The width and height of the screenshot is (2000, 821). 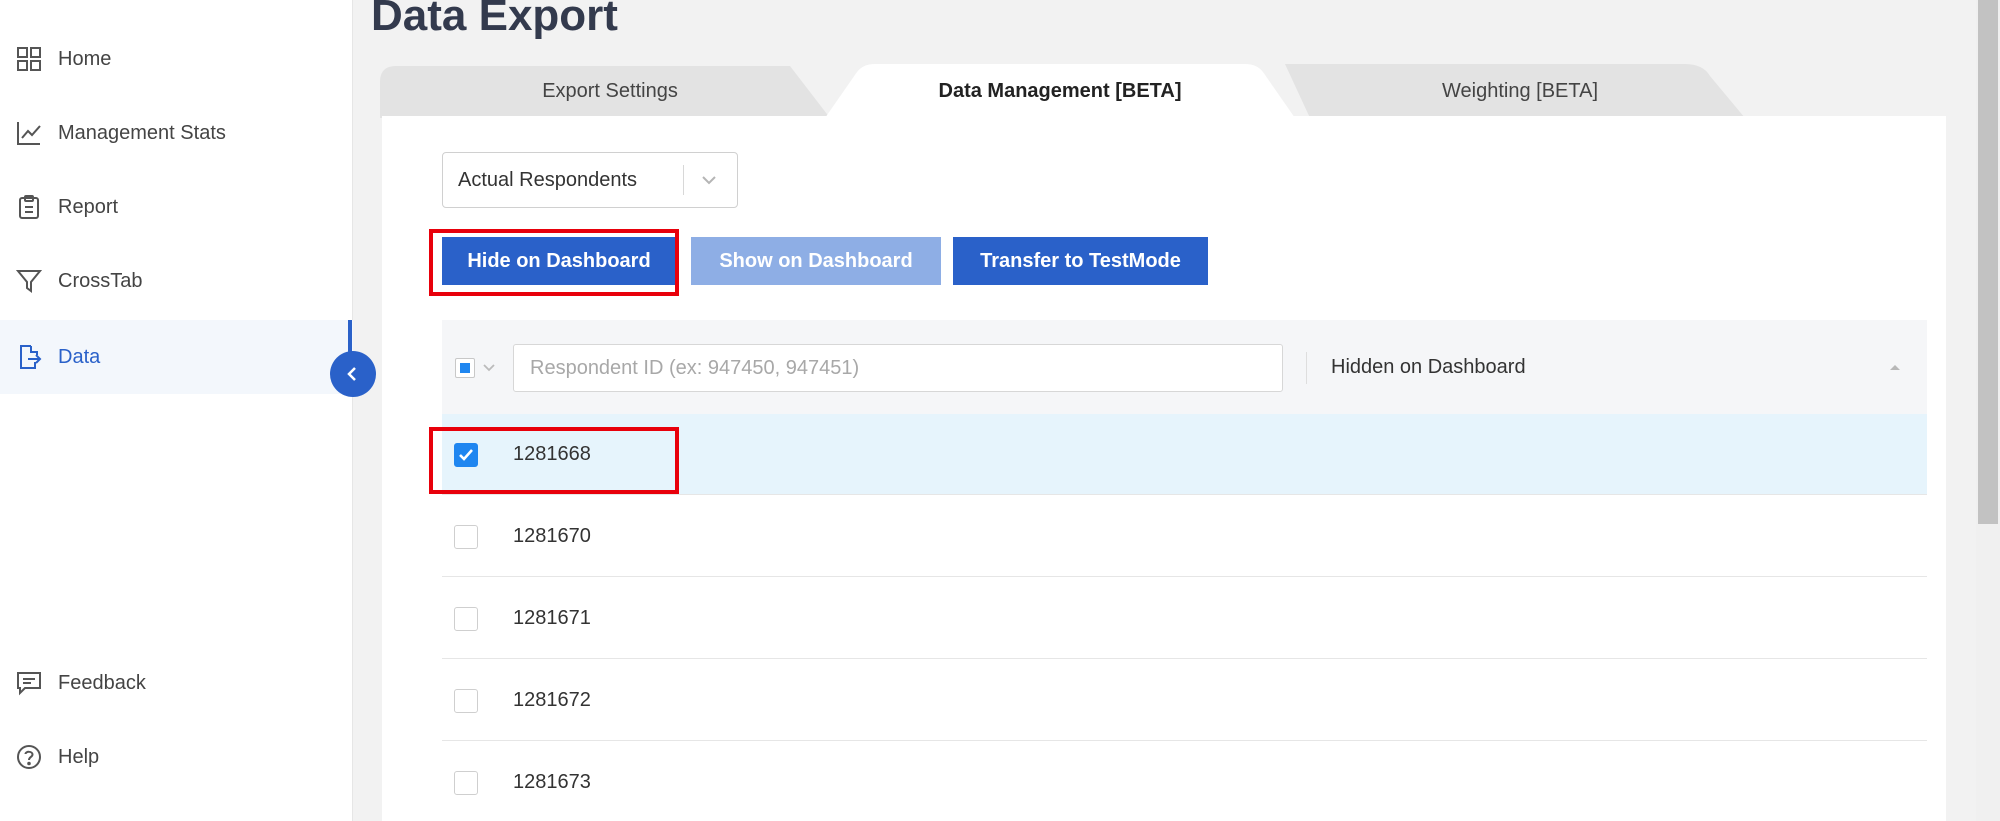 What do you see at coordinates (176, 59) in the screenshot?
I see `sidebar-item-home: Home` at bounding box center [176, 59].